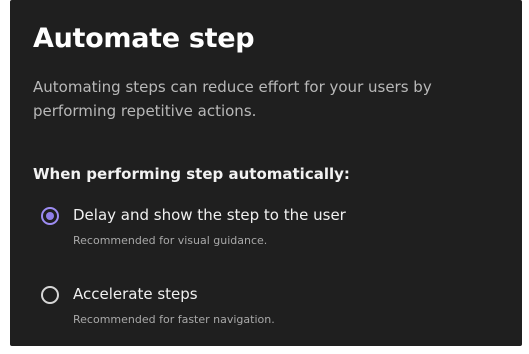 Image resolution: width=529 pixels, height=354 pixels. What do you see at coordinates (209, 215) in the screenshot?
I see `option-label: Delay and show the step to the user` at bounding box center [209, 215].